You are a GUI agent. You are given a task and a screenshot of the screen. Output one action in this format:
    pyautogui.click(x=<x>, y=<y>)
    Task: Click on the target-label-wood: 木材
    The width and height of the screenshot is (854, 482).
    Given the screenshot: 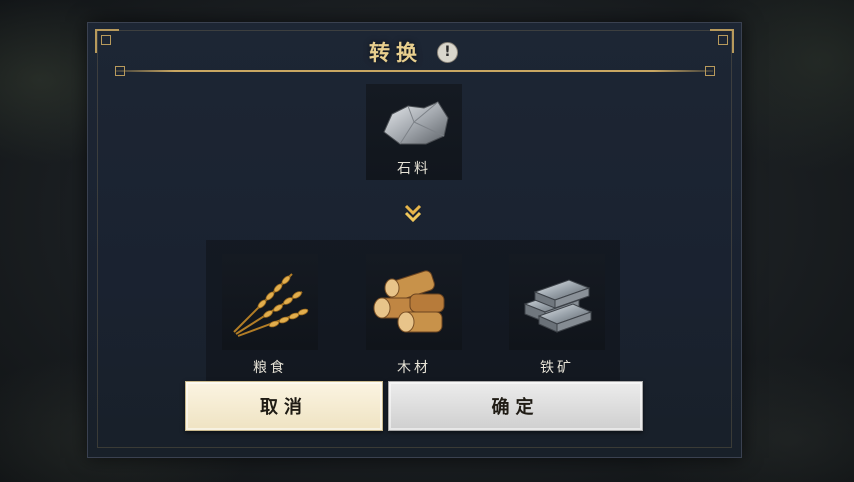 What is the action you would take?
    pyautogui.click(x=414, y=368)
    